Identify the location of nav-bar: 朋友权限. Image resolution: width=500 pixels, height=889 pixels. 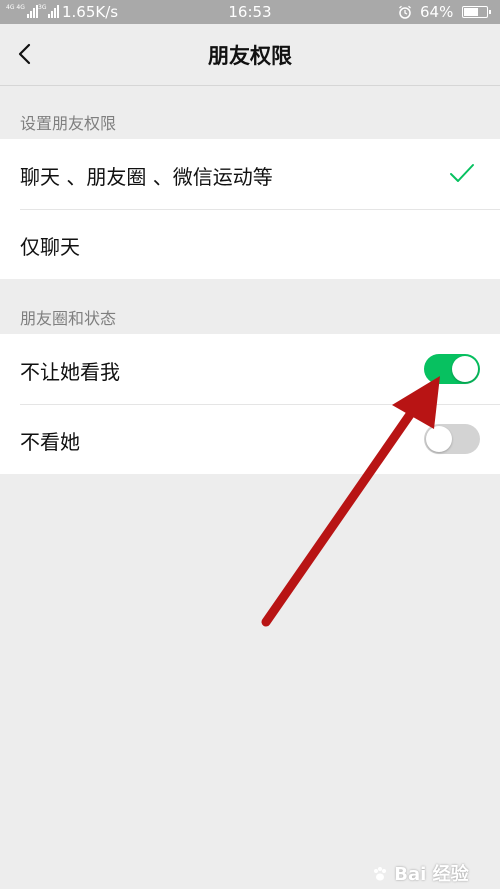
(250, 55).